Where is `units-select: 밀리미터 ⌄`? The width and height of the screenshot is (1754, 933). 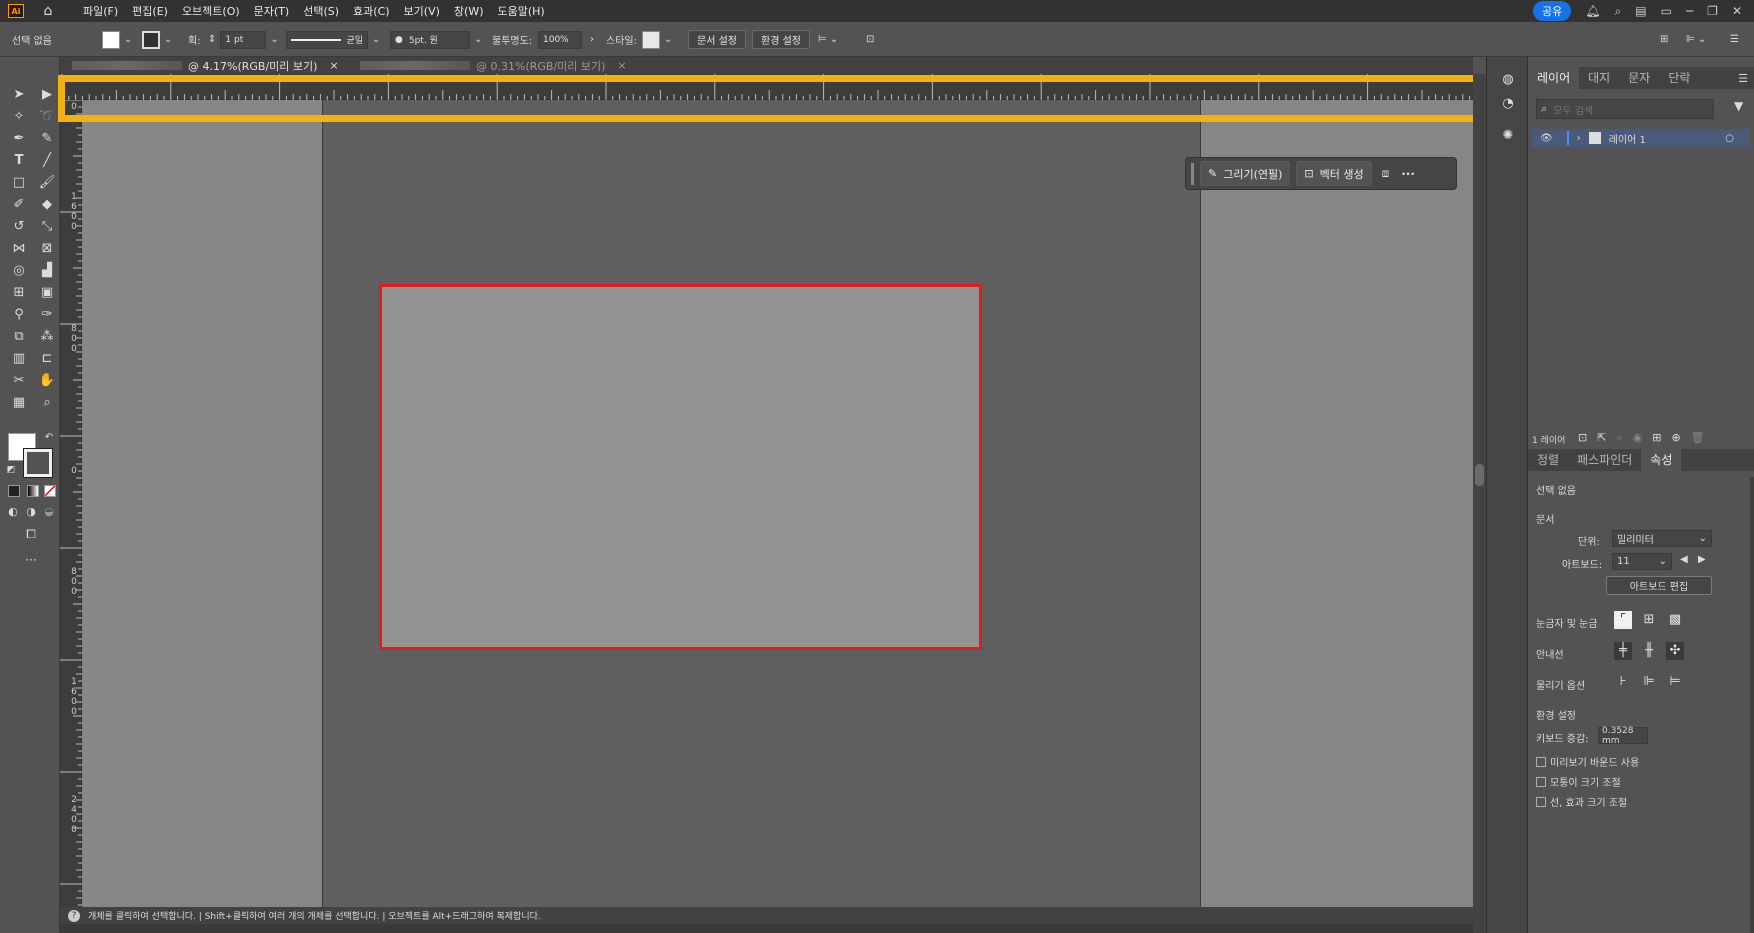 units-select: 밀리미터 ⌄ is located at coordinates (1662, 538).